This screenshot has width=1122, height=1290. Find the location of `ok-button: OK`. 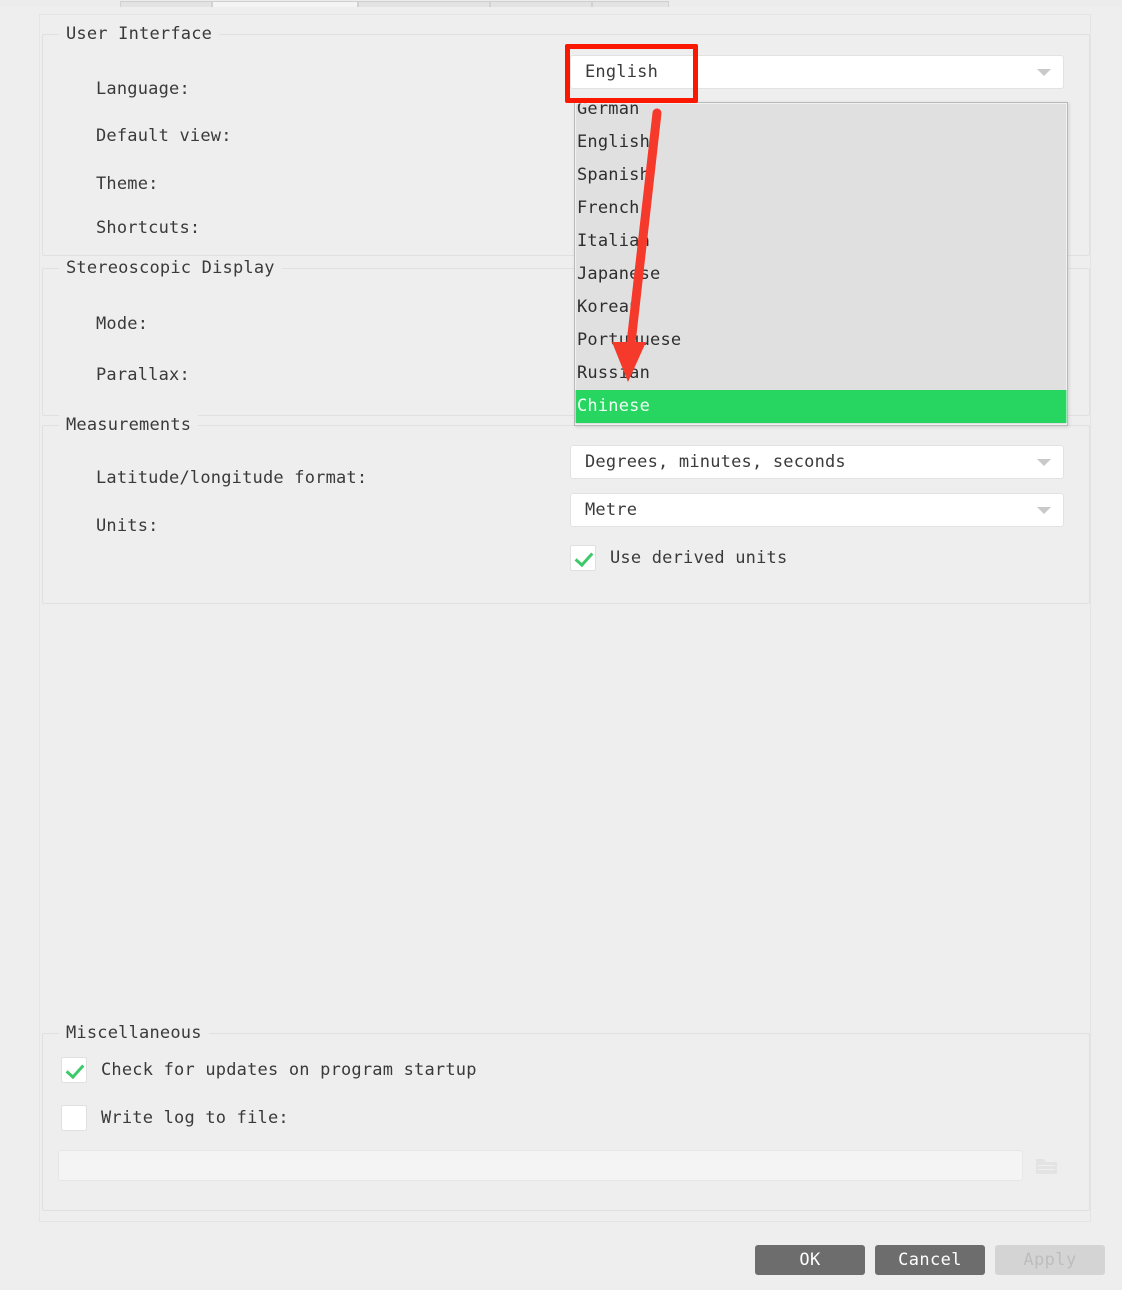

ok-button: OK is located at coordinates (810, 1260).